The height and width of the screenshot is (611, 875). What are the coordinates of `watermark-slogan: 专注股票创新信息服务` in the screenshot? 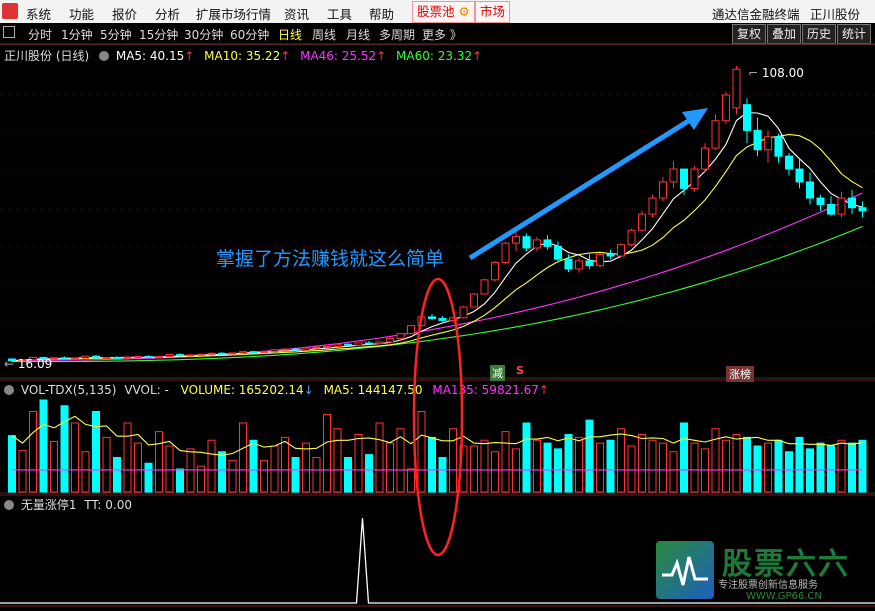 It's located at (768, 585).